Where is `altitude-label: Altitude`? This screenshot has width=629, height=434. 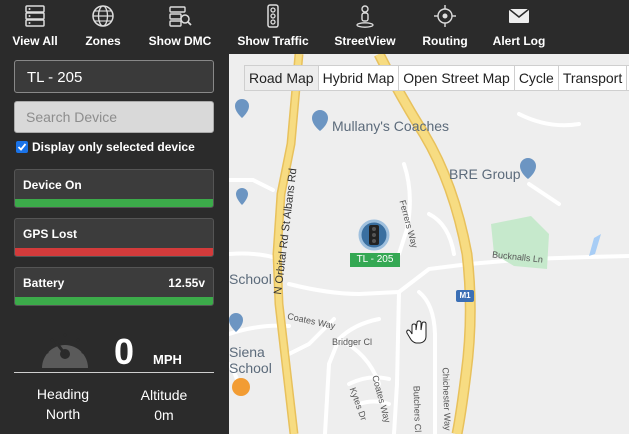 altitude-label: Altitude is located at coordinates (164, 395).